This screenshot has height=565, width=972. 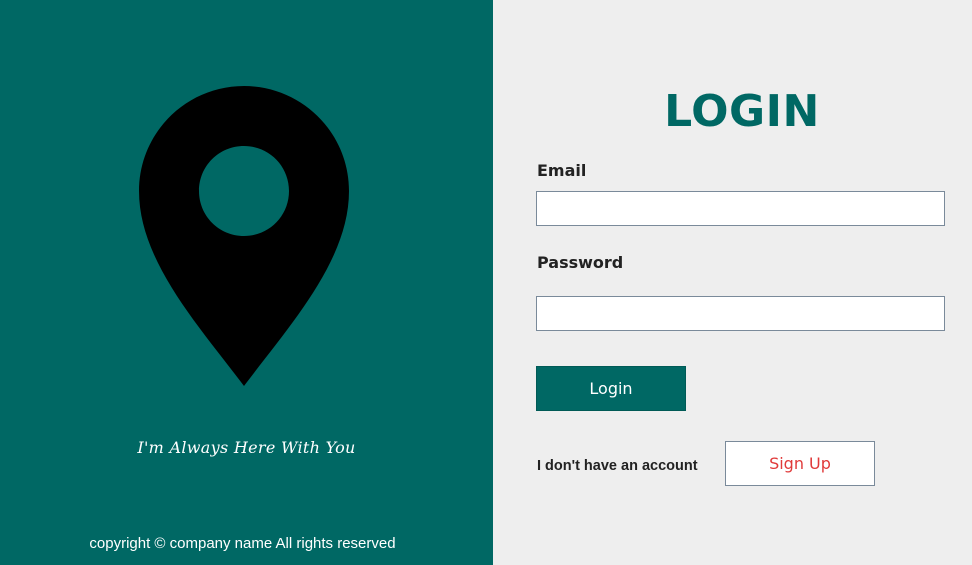 I want to click on no-account-text: I don't have an account, so click(x=617, y=466).